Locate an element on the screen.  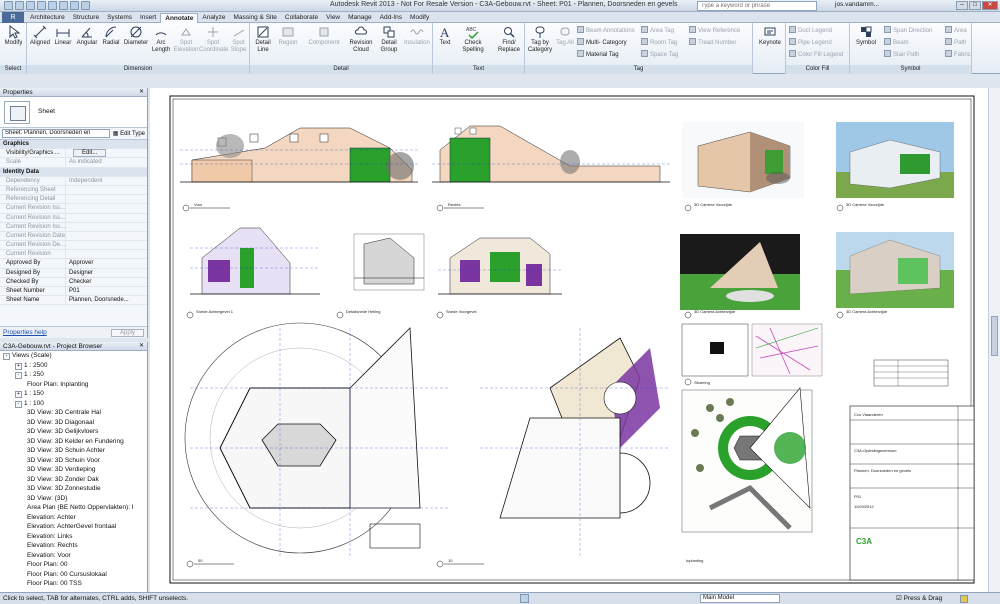
material-tag-button: Material Tag is located at coordinates (598, 54).